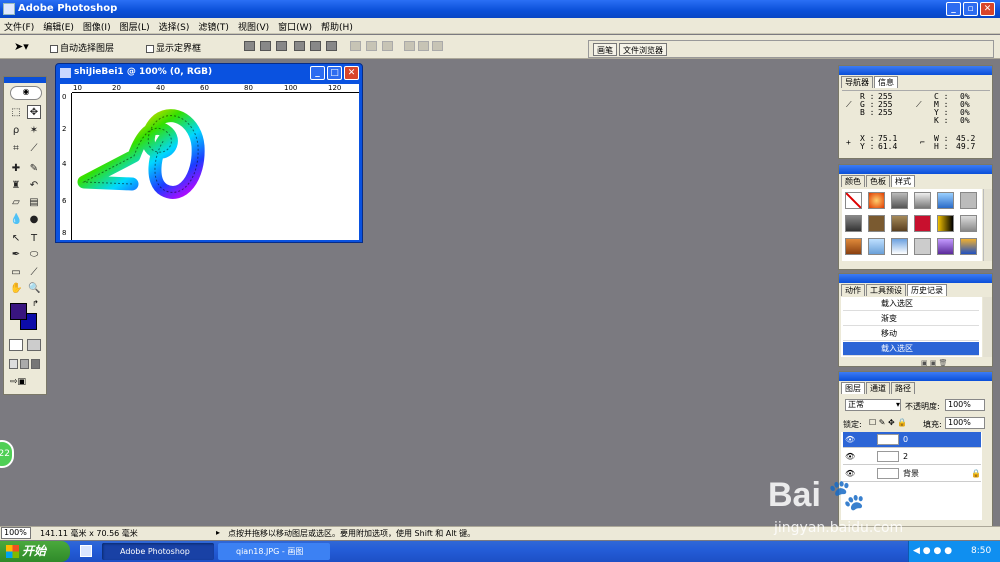 The height and width of the screenshot is (562, 1000). What do you see at coordinates (853, 290) in the screenshot?
I see `tab-actions: 动作` at bounding box center [853, 290].